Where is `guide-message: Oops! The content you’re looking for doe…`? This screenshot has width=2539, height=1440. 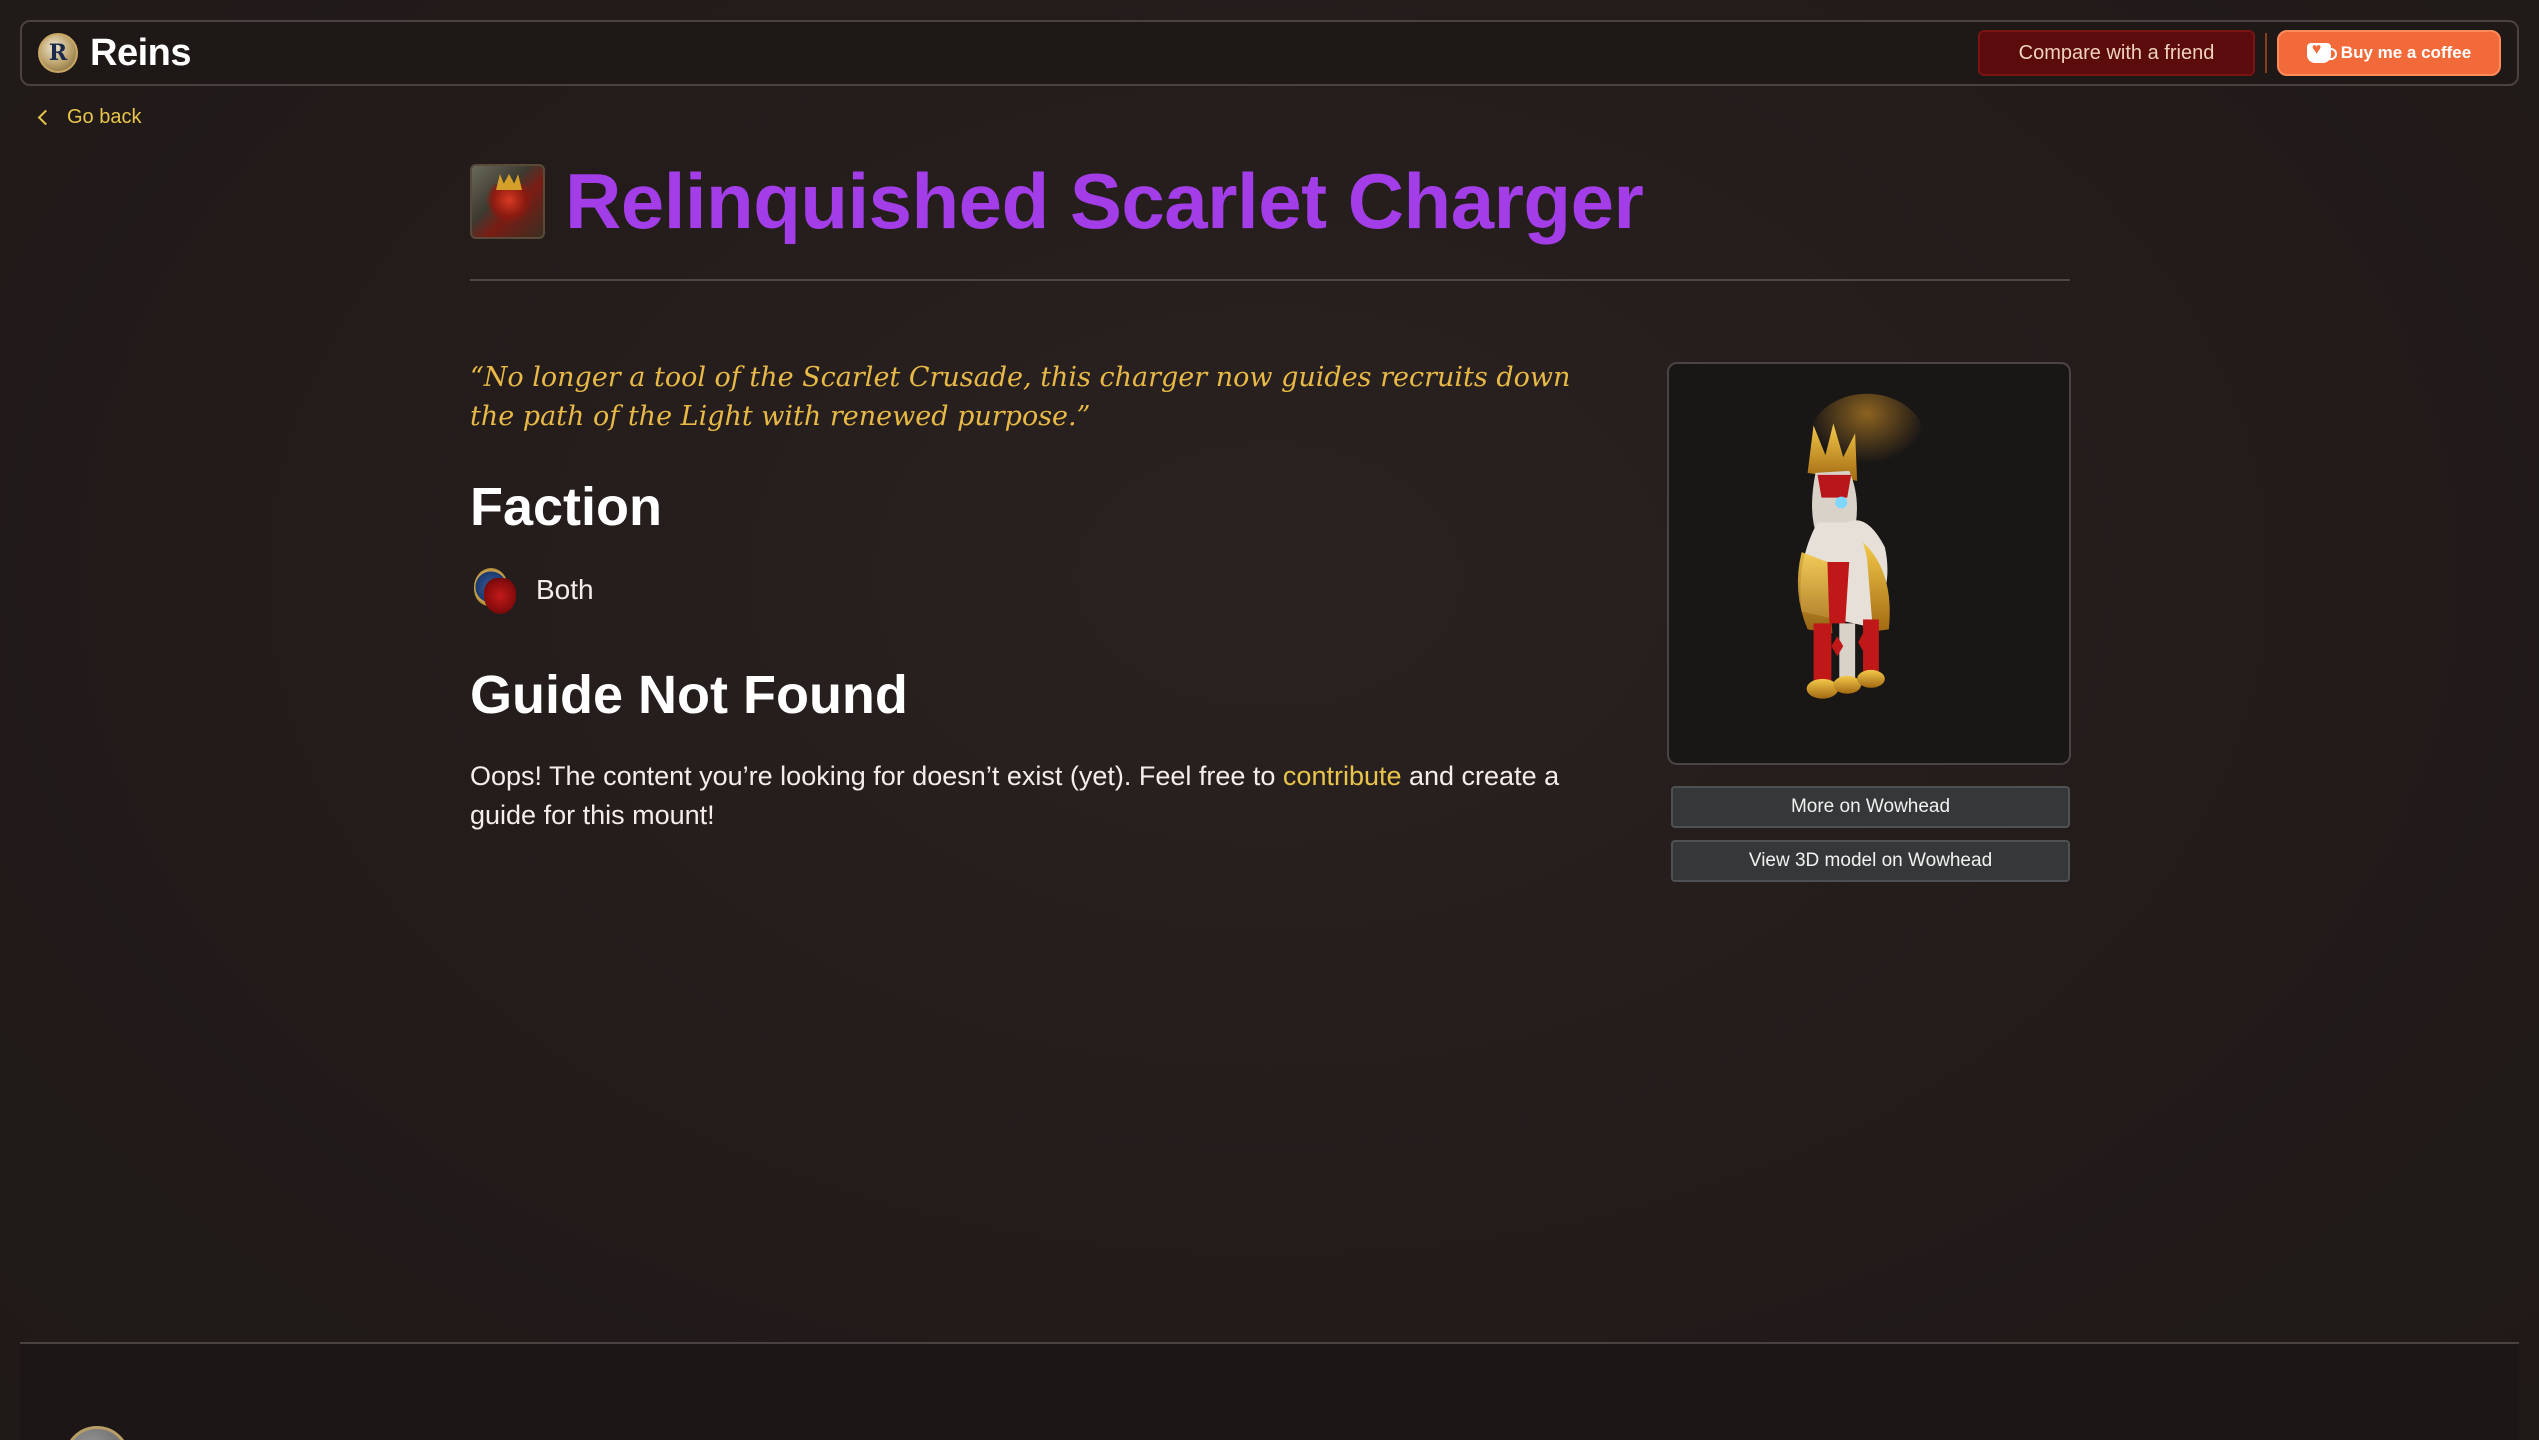 guide-message: Oops! The content you’re looking for doe… is located at coordinates (1030, 796).